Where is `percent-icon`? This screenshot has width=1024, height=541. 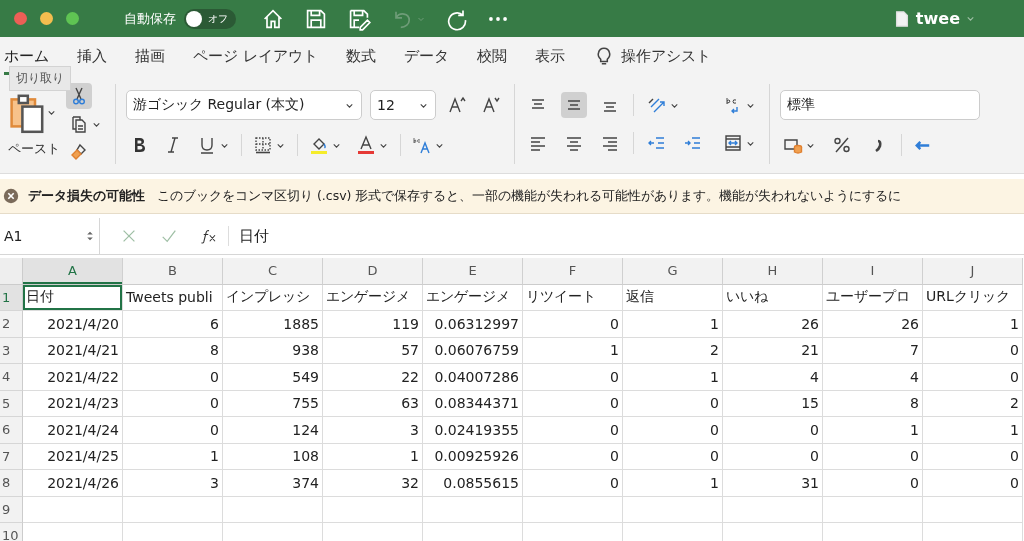 percent-icon is located at coordinates (842, 145).